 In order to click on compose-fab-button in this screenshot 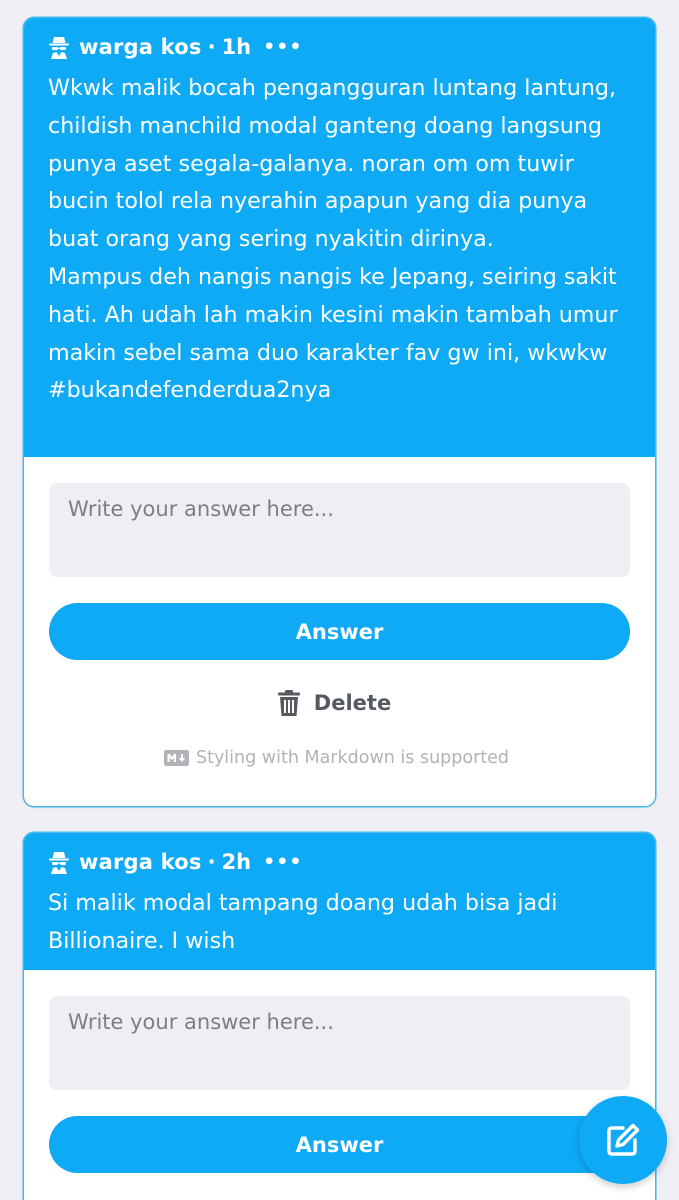, I will do `click(623, 1140)`.